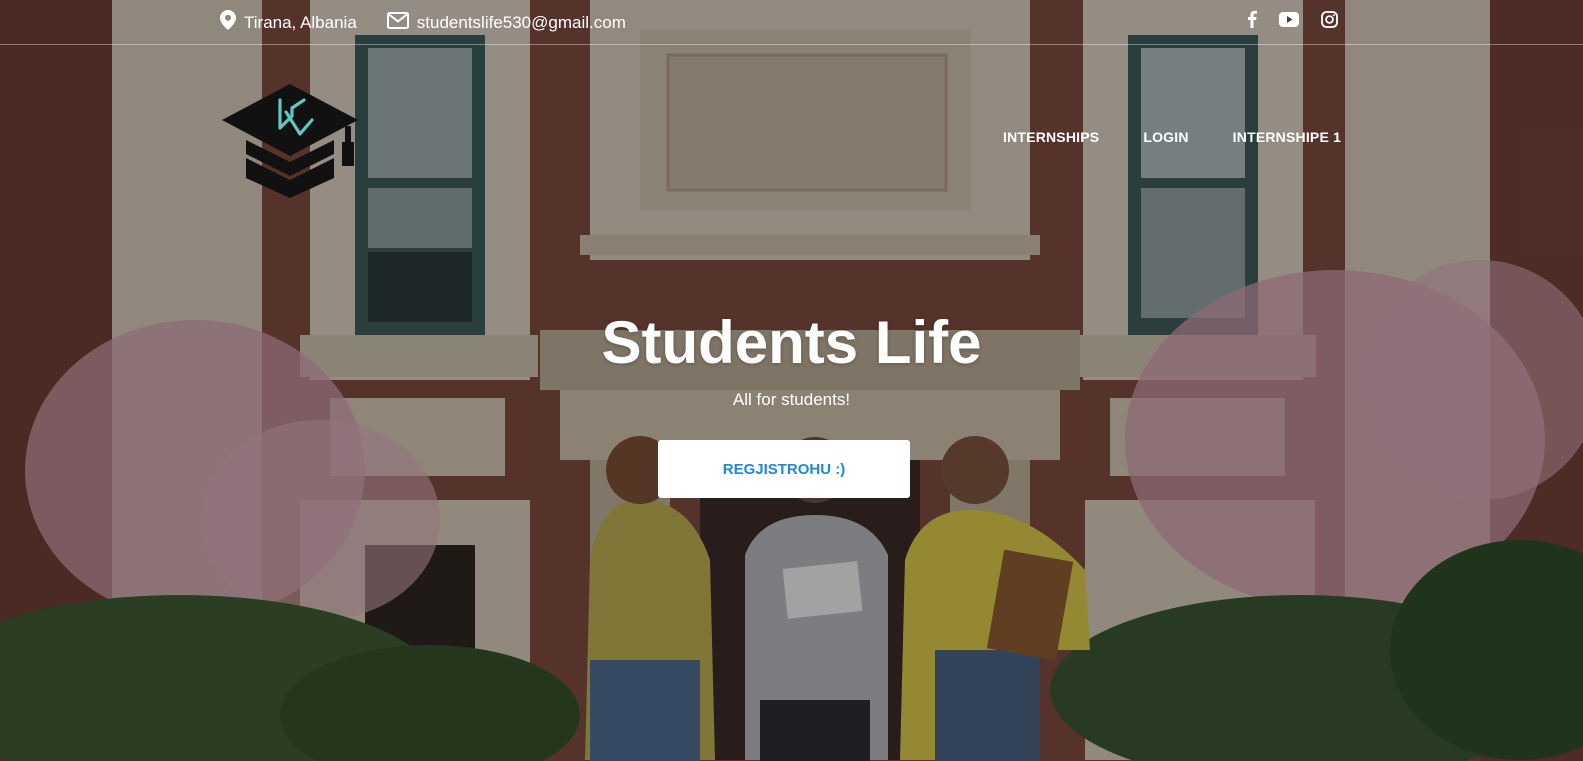 The height and width of the screenshot is (761, 1583). I want to click on social-links, so click(1292, 19).